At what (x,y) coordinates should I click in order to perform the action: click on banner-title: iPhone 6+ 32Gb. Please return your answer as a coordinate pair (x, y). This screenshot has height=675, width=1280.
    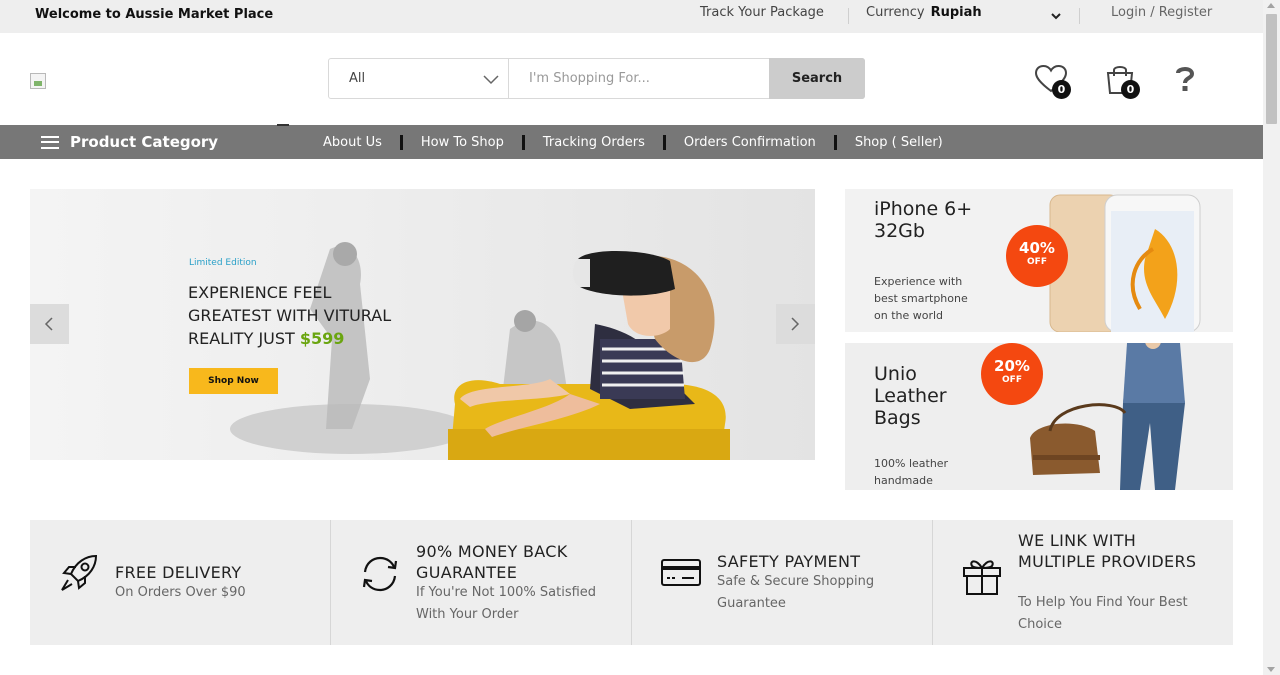
    Looking at the image, I should click on (923, 220).